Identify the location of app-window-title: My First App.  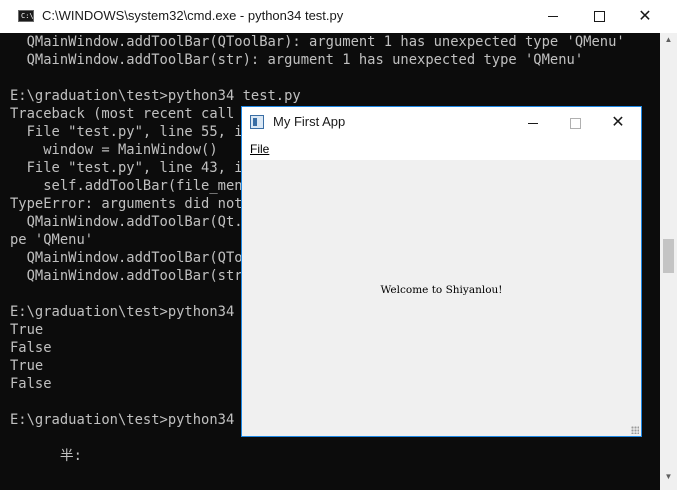
(309, 121).